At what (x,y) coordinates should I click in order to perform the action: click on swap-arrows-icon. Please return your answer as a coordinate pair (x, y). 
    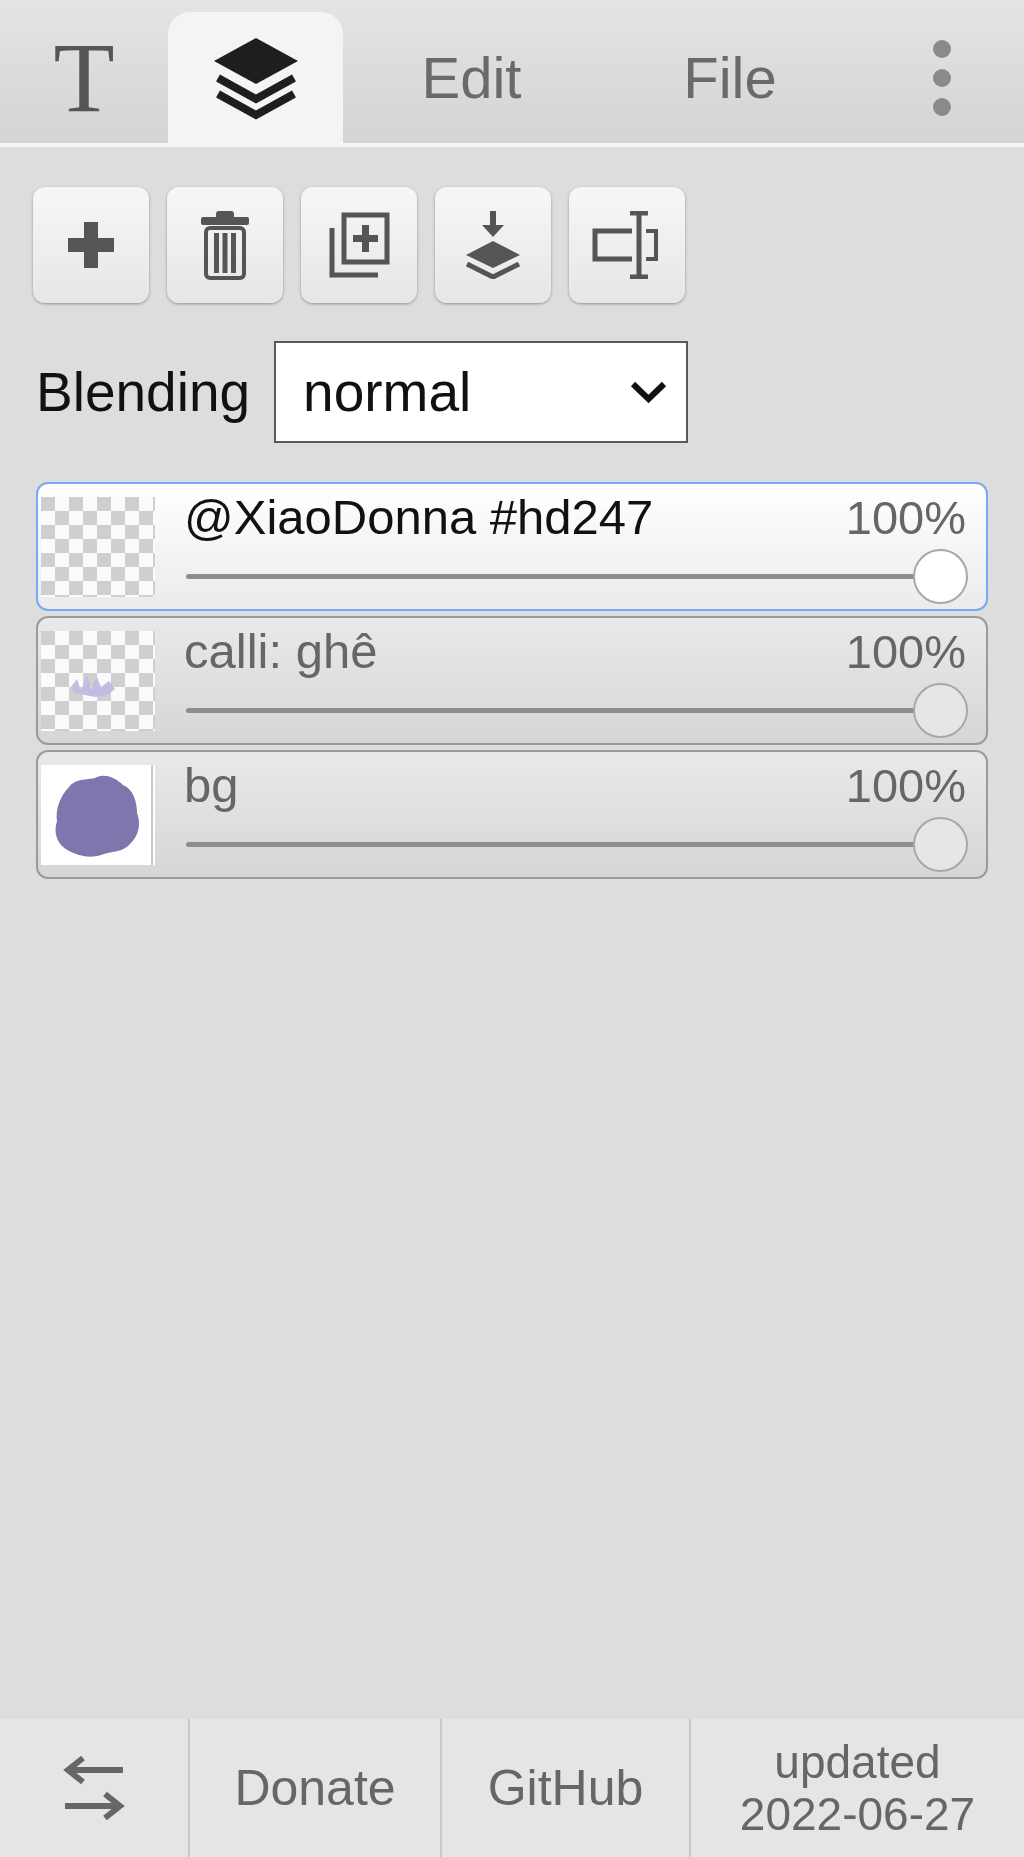
    Looking at the image, I should click on (94, 1788).